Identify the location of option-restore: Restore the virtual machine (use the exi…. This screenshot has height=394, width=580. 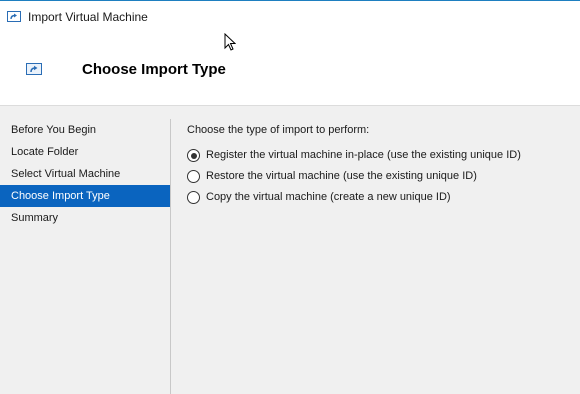
(354, 176).